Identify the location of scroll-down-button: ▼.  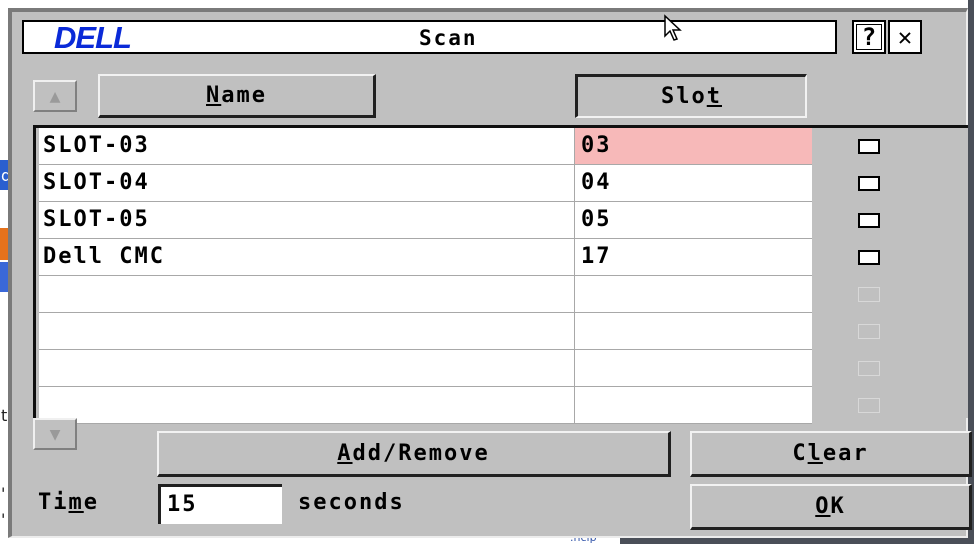
(55, 434).